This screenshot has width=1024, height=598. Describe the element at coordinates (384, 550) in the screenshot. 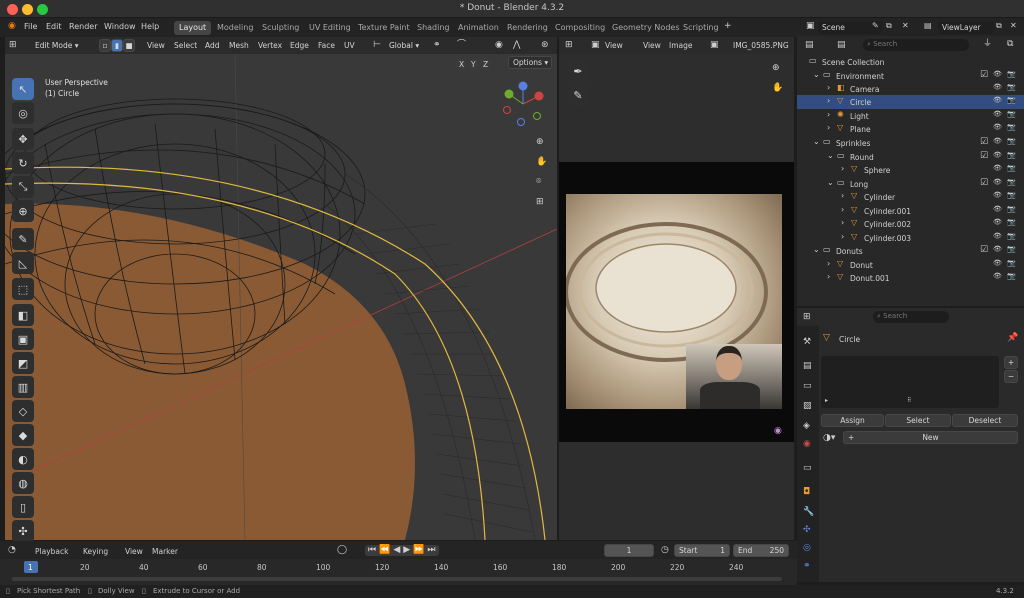

I see `jump-keyframe-back-icon: ⏪` at that location.